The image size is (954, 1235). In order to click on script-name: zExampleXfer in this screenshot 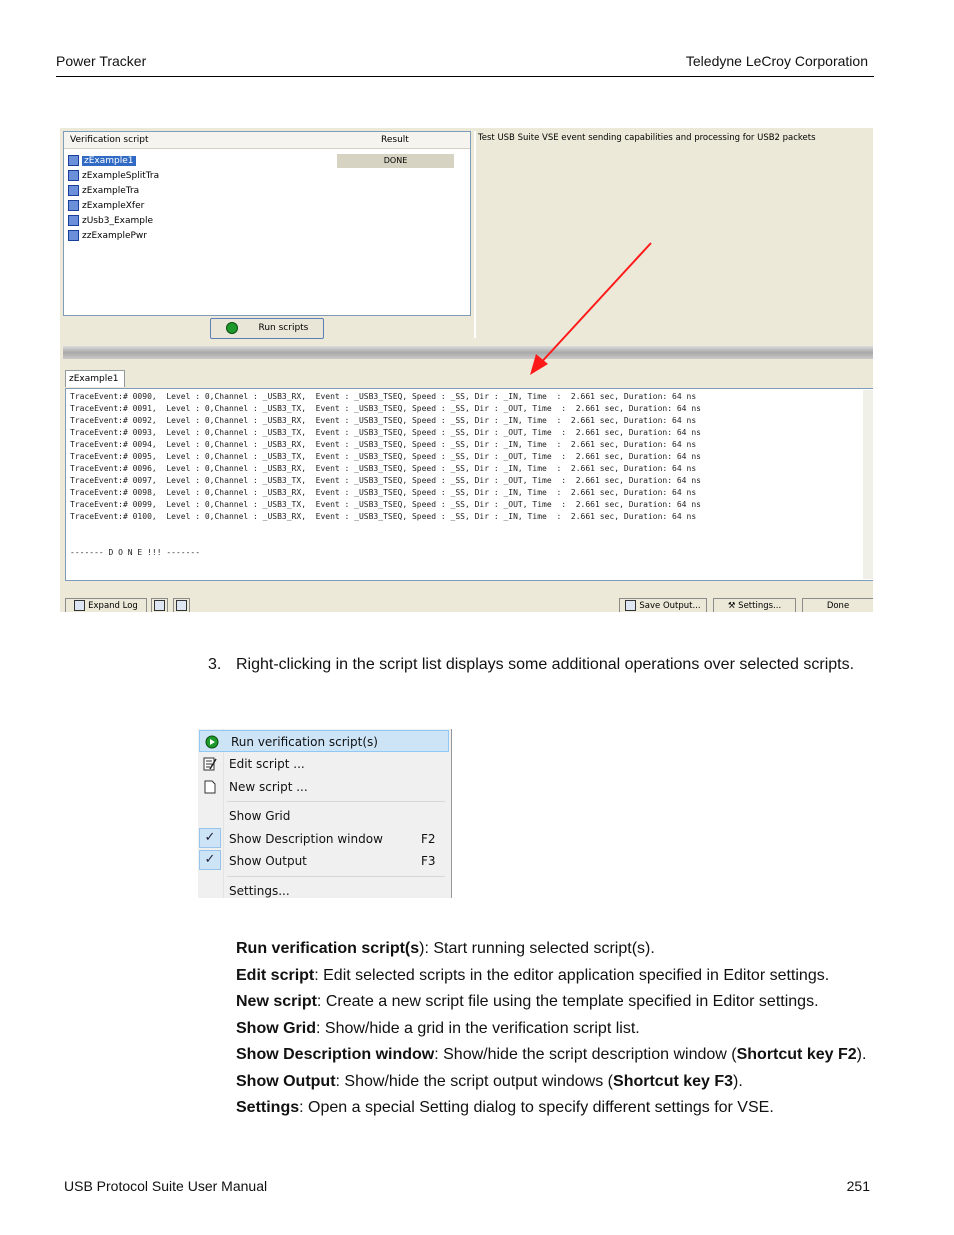, I will do `click(113, 206)`.